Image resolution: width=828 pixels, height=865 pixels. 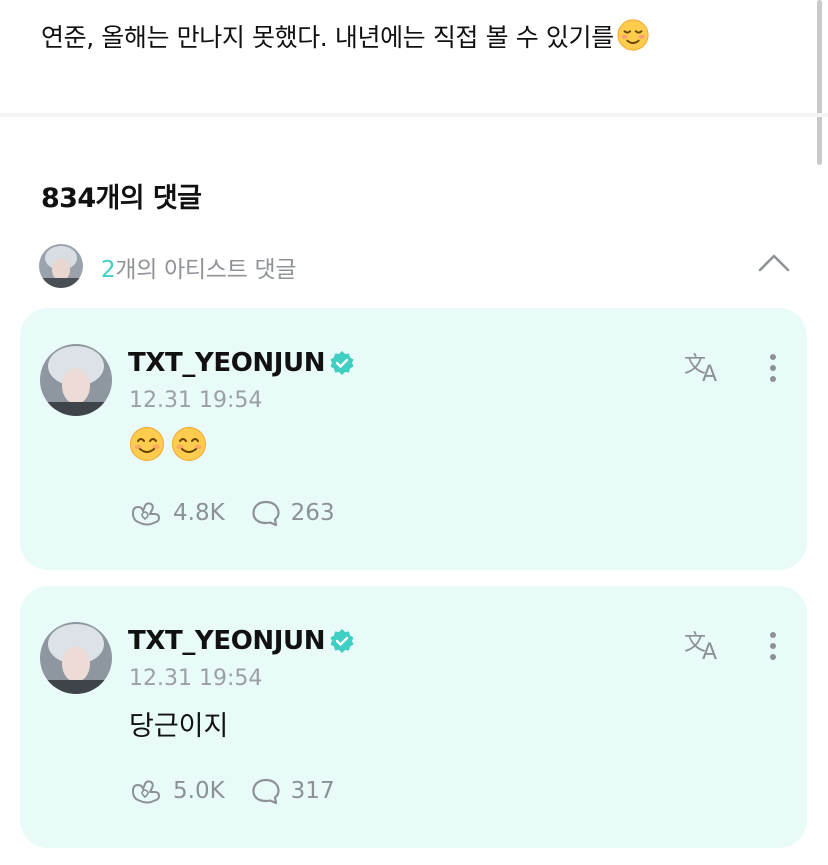 What do you see at coordinates (61, 266) in the screenshot?
I see `artist-avatar` at bounding box center [61, 266].